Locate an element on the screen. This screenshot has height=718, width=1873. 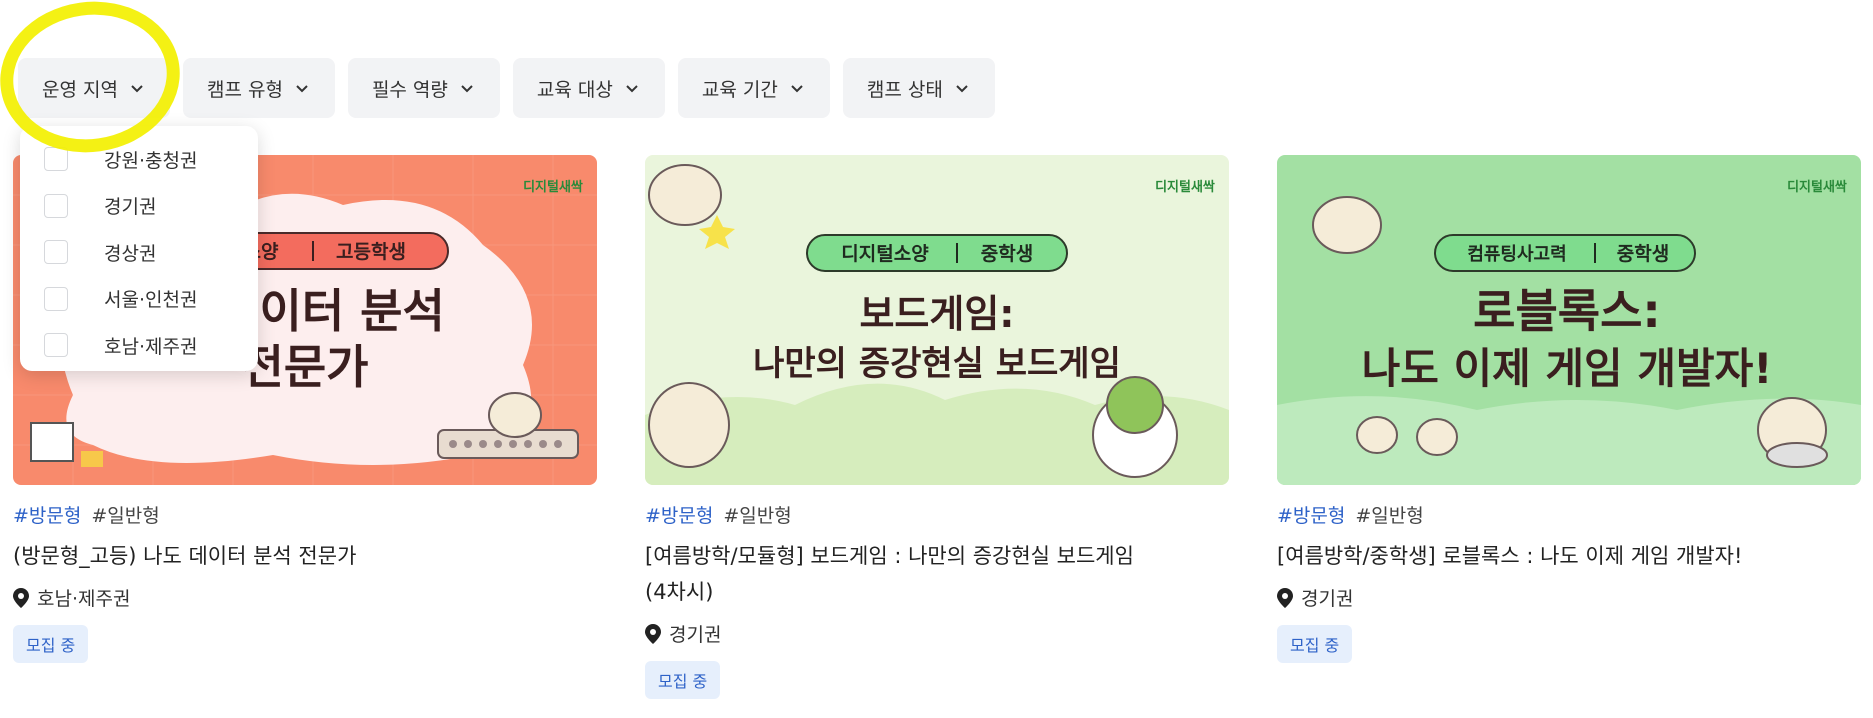
filter-label: 캠프 상태 is located at coordinates (904, 89).